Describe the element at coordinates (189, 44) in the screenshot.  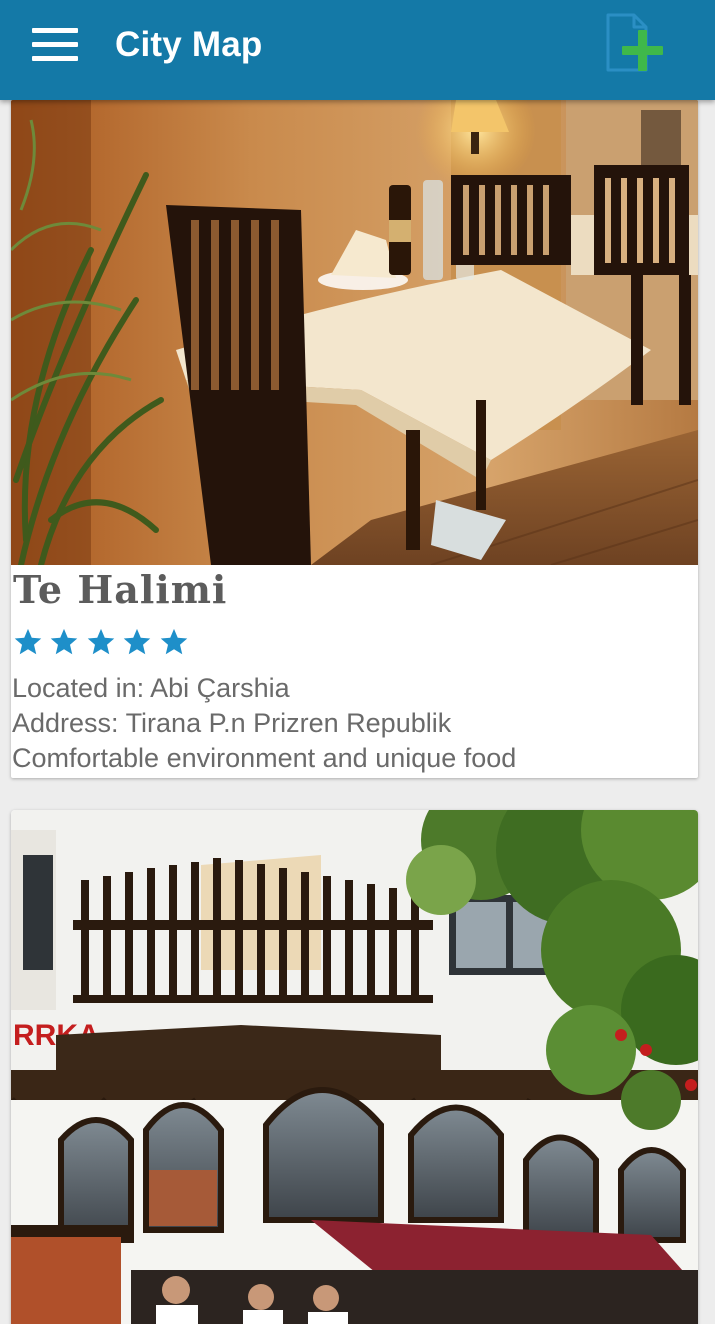
I see `app-title: City Map` at that location.